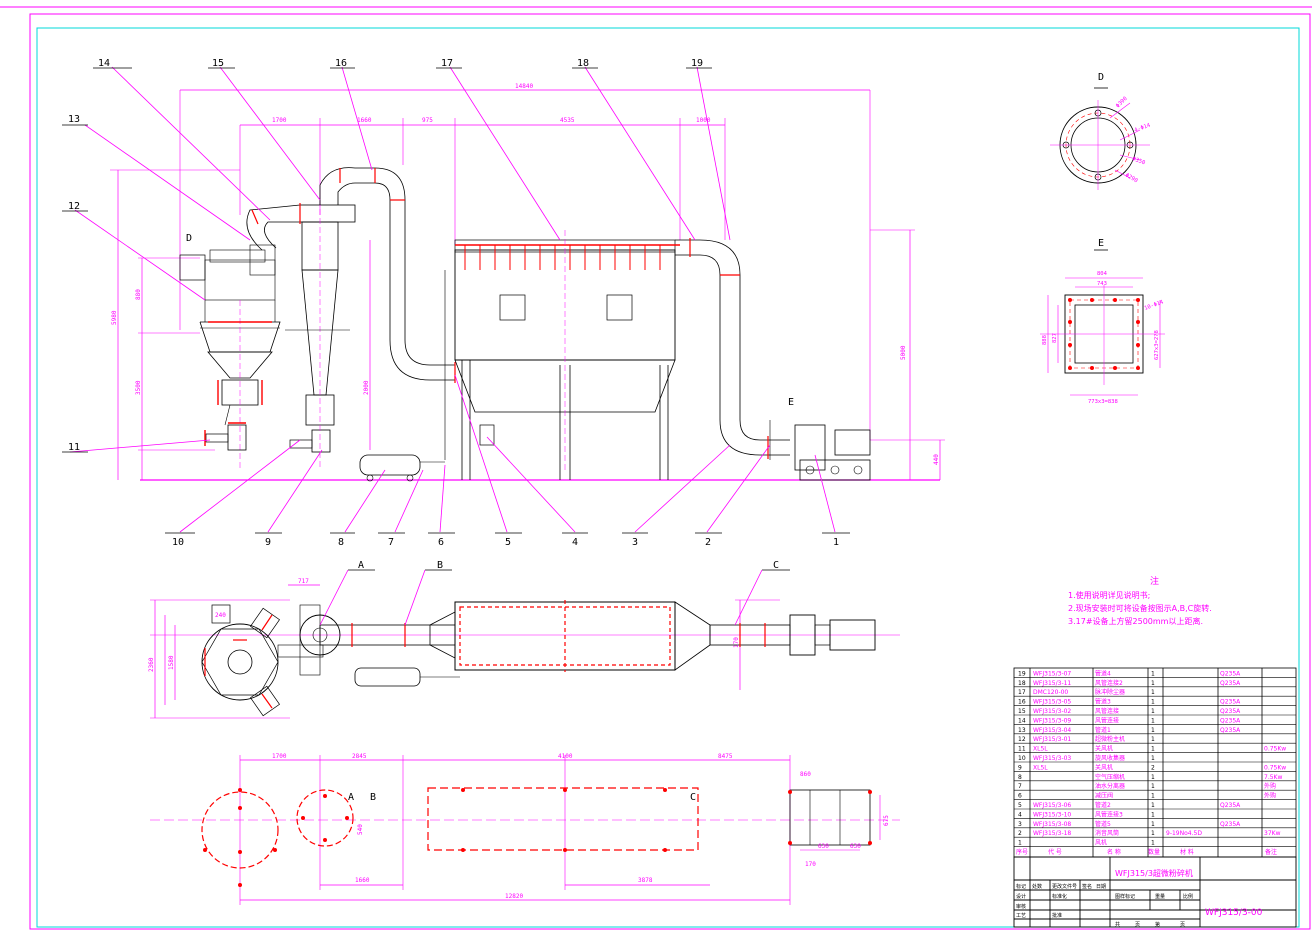  What do you see at coordinates (1109, 814) in the screenshot?
I see `bom-cell-name: 风管连接3` at bounding box center [1109, 814].